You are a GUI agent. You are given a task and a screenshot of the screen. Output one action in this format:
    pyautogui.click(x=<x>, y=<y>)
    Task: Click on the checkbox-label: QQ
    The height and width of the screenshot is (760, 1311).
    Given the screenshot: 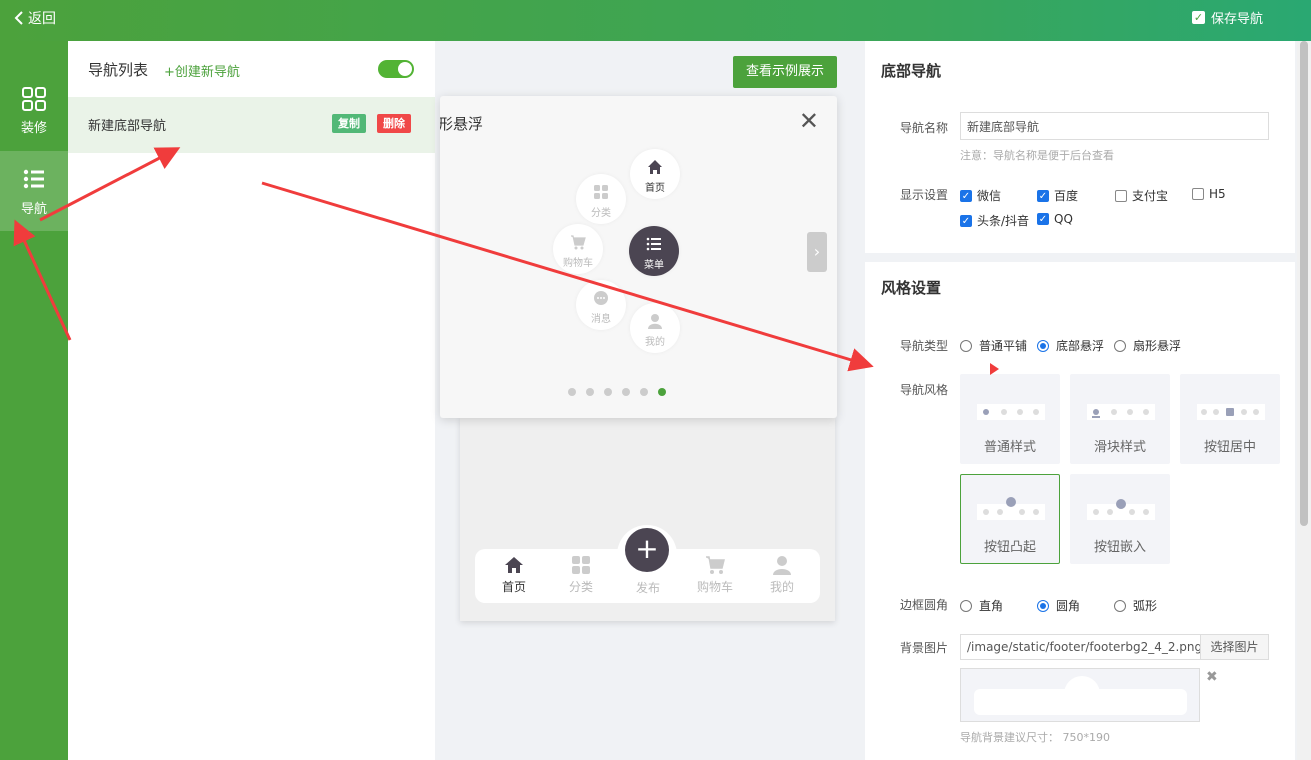 What is the action you would take?
    pyautogui.click(x=1063, y=219)
    